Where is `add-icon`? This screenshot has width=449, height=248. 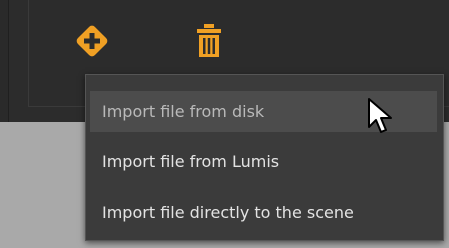
add-icon is located at coordinates (92, 41).